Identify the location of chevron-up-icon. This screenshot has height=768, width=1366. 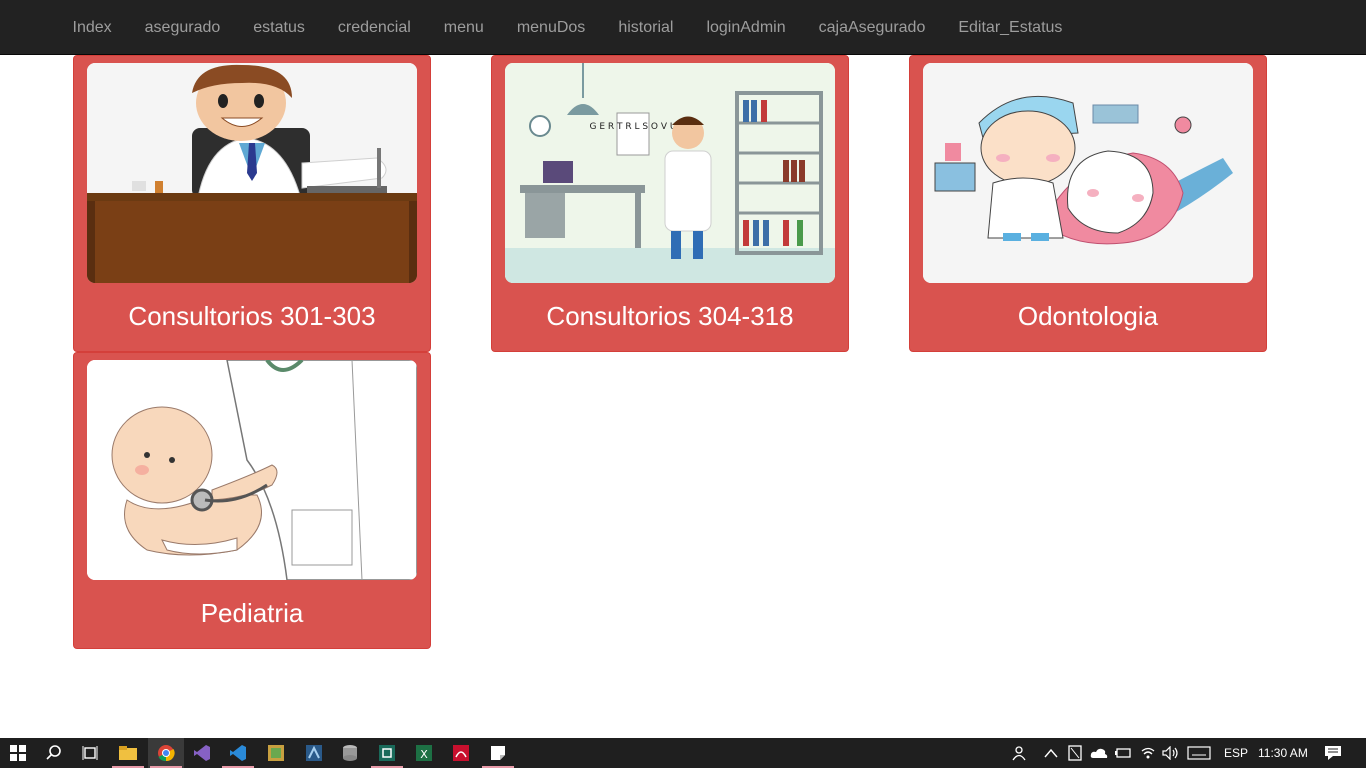
(1051, 753).